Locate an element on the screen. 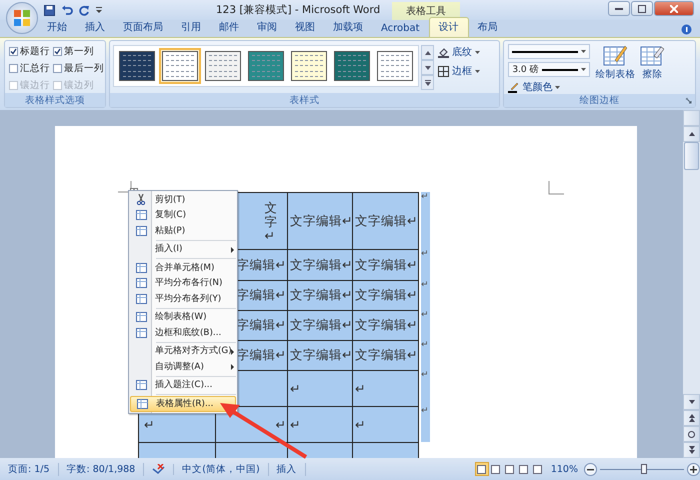  proofing-icon is located at coordinates (159, 469).